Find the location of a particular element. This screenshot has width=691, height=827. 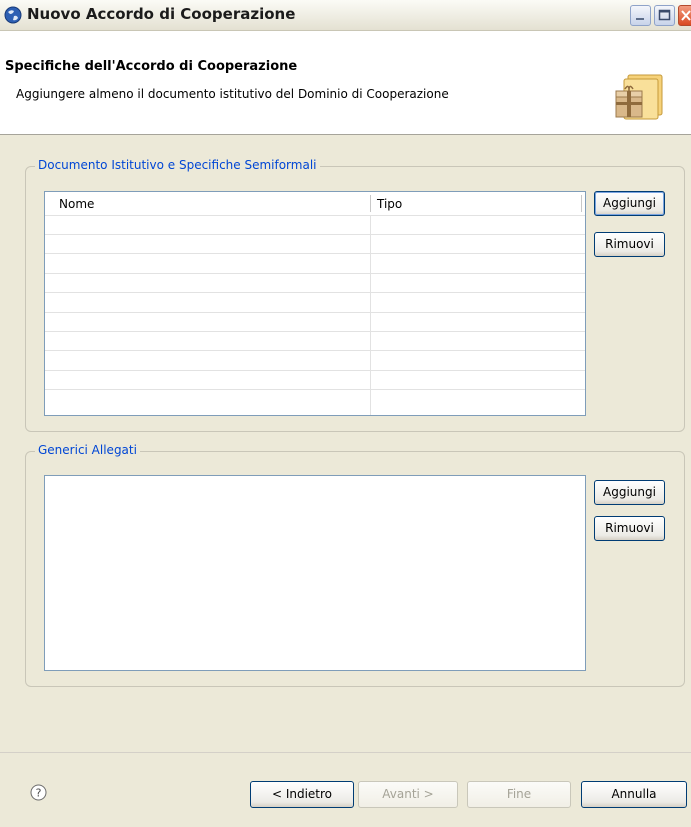

column-header-nome: Nome is located at coordinates (76, 204).